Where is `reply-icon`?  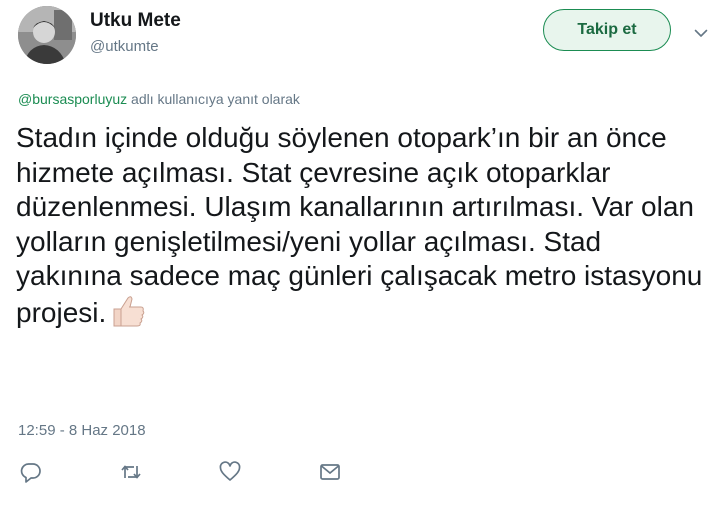
reply-icon is located at coordinates (31, 472).